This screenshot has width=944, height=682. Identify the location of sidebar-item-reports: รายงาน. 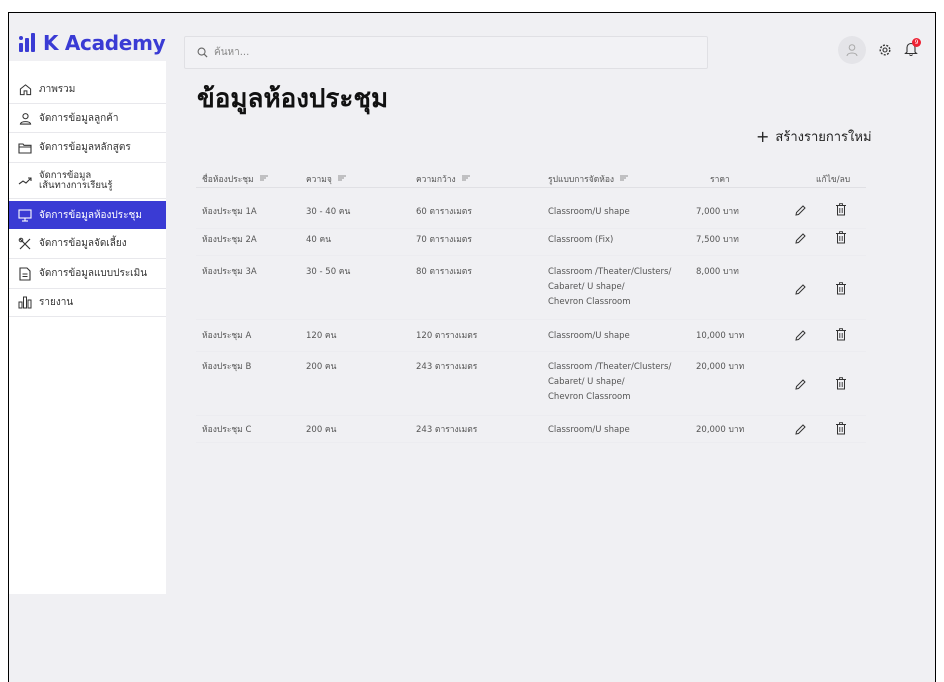
(87, 303).